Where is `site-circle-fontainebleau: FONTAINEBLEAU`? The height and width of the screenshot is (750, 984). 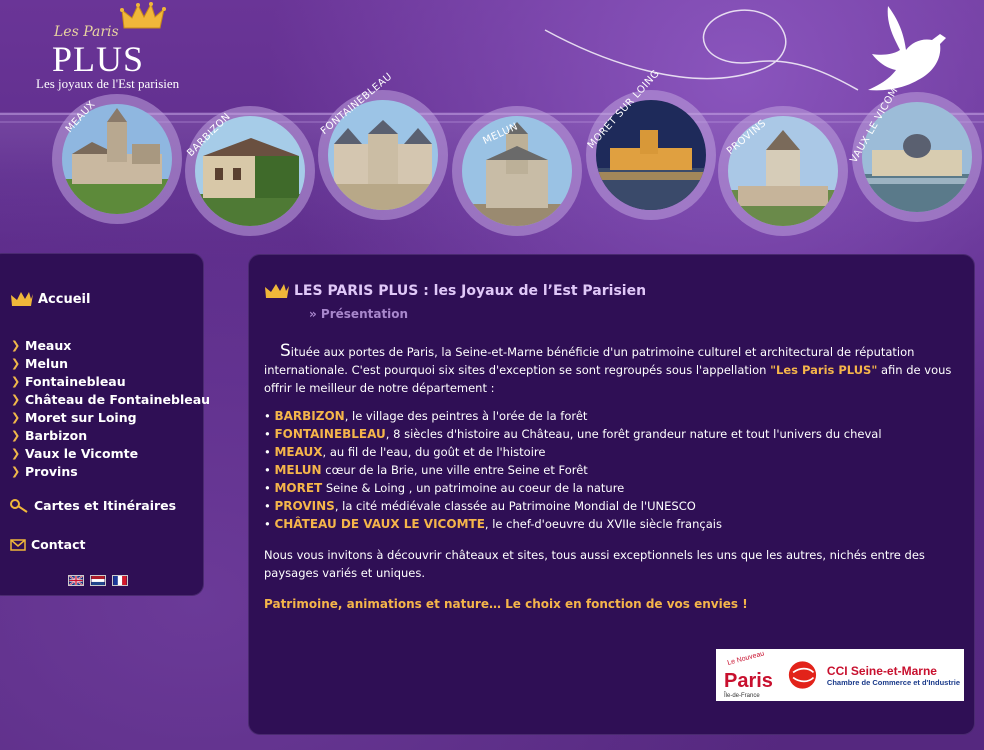
site-circle-fontainebleau: FONTAINEBLEAU is located at coordinates (383, 145).